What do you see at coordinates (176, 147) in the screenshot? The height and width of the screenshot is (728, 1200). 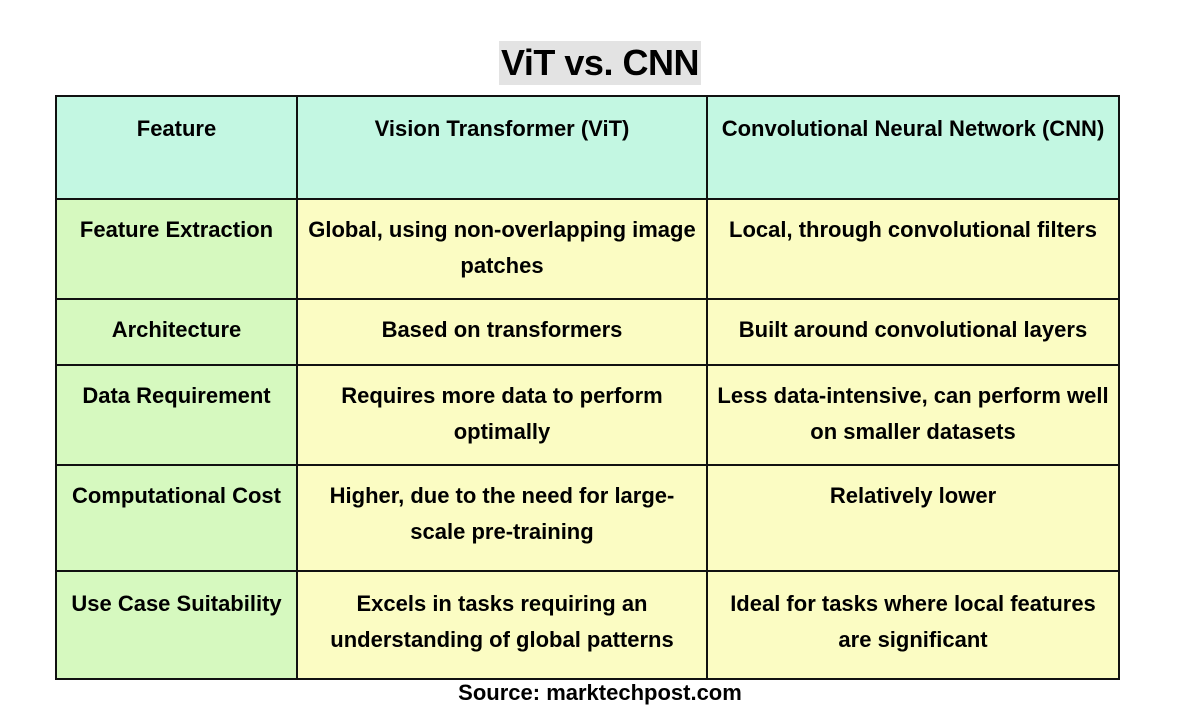 I see `header-feature: Feature` at bounding box center [176, 147].